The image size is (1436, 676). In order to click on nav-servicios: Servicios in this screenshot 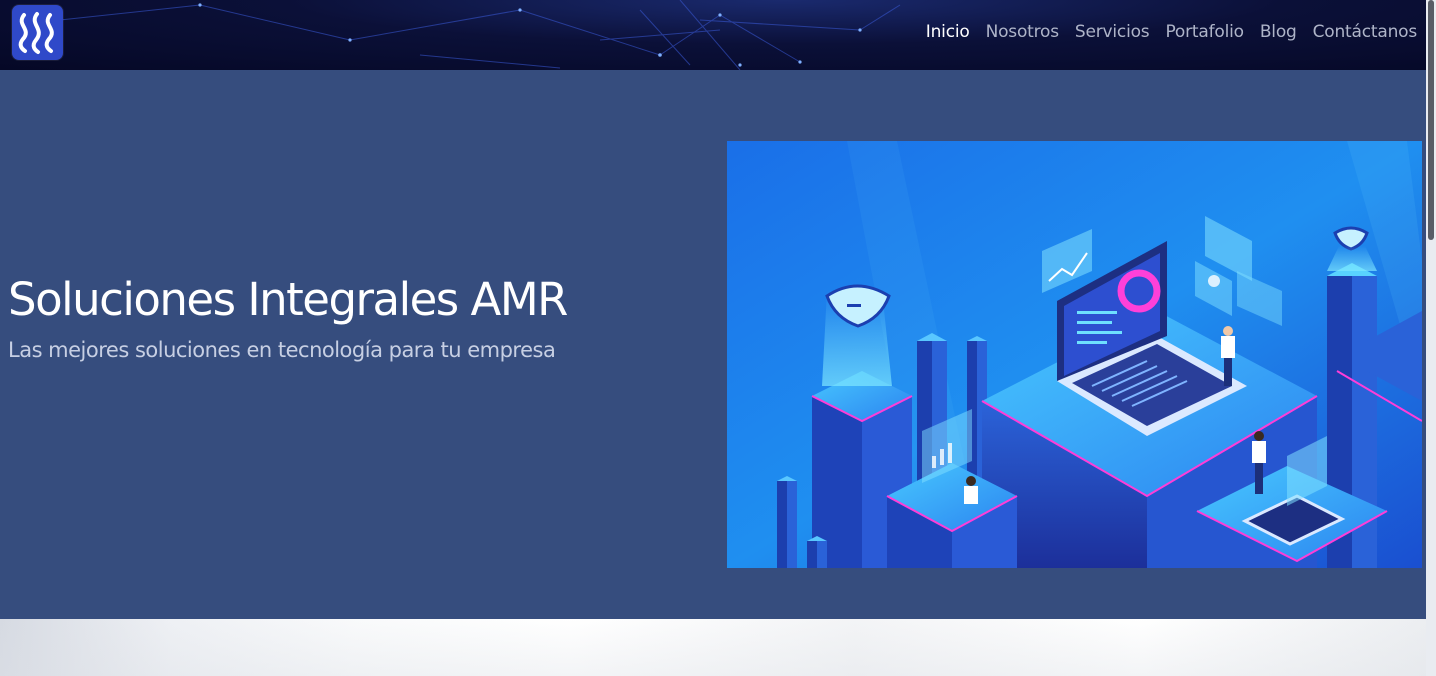, I will do `click(1112, 32)`.